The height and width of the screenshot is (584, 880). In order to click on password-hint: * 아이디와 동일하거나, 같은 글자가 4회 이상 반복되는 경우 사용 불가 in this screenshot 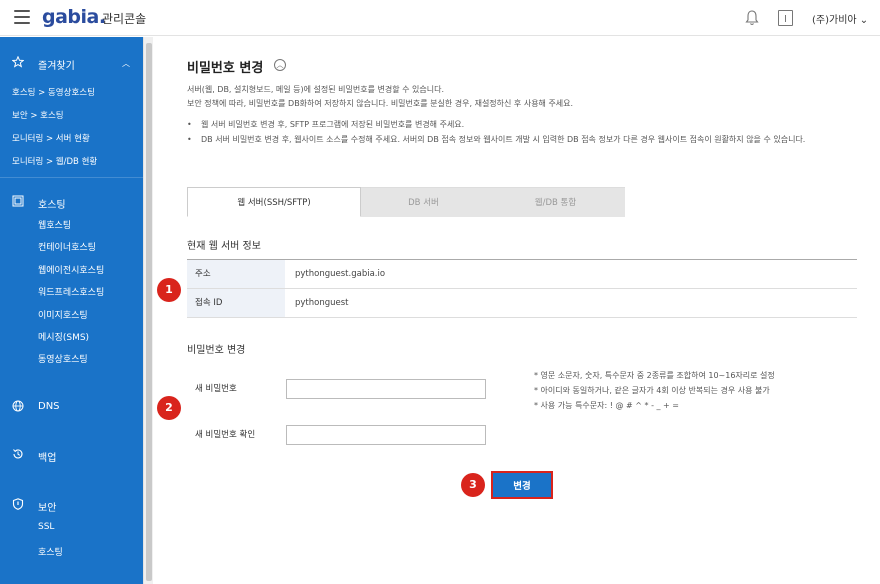, I will do `click(652, 390)`.